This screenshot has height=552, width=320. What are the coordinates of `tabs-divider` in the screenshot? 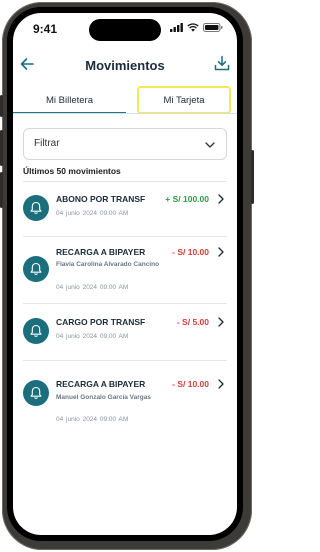 It's located at (125, 113).